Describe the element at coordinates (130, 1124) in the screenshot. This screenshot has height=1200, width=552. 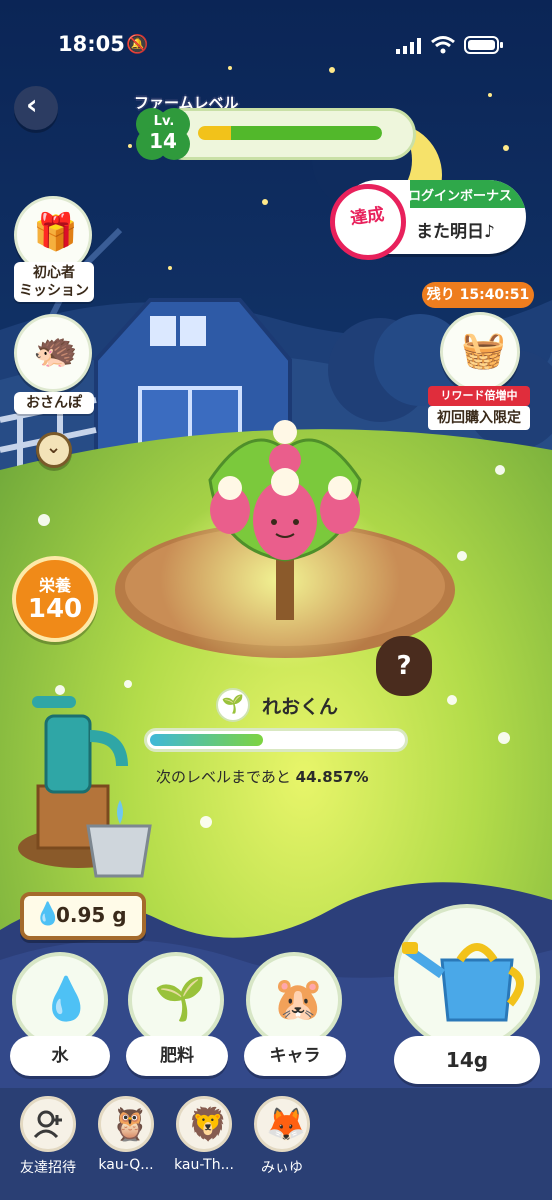
I see `owl-avatar-icon: 🦉` at that location.